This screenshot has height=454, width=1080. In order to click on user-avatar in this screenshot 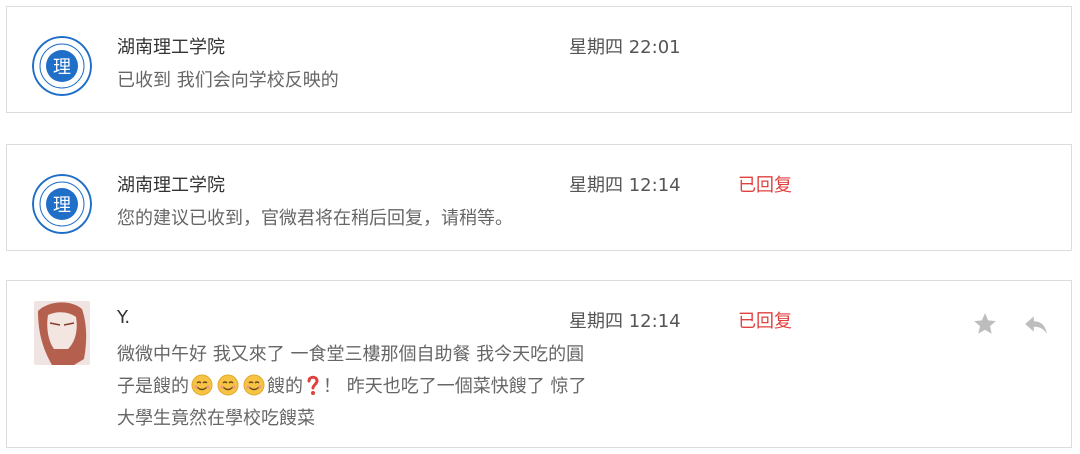, I will do `click(62, 333)`.